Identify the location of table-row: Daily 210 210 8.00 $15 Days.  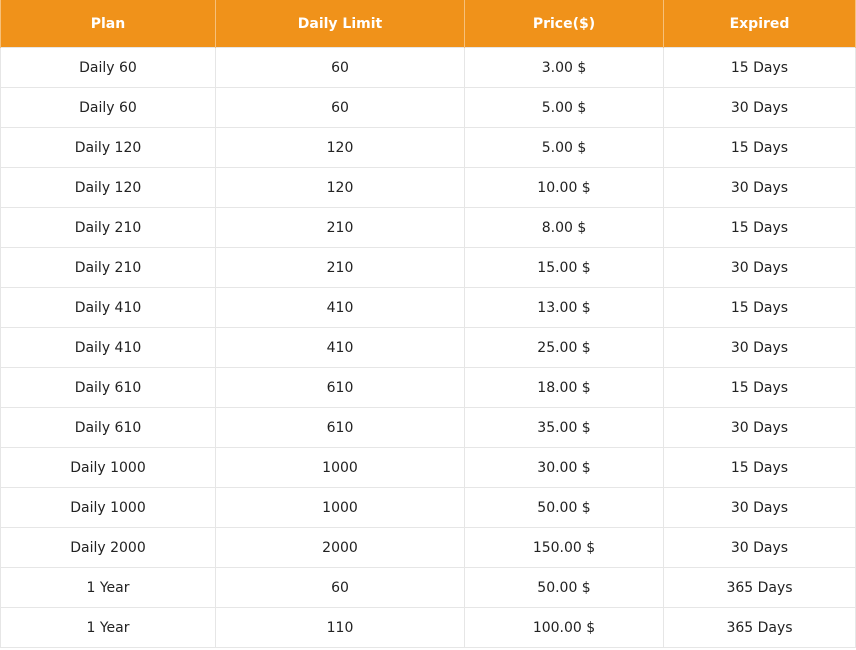
(428, 227).